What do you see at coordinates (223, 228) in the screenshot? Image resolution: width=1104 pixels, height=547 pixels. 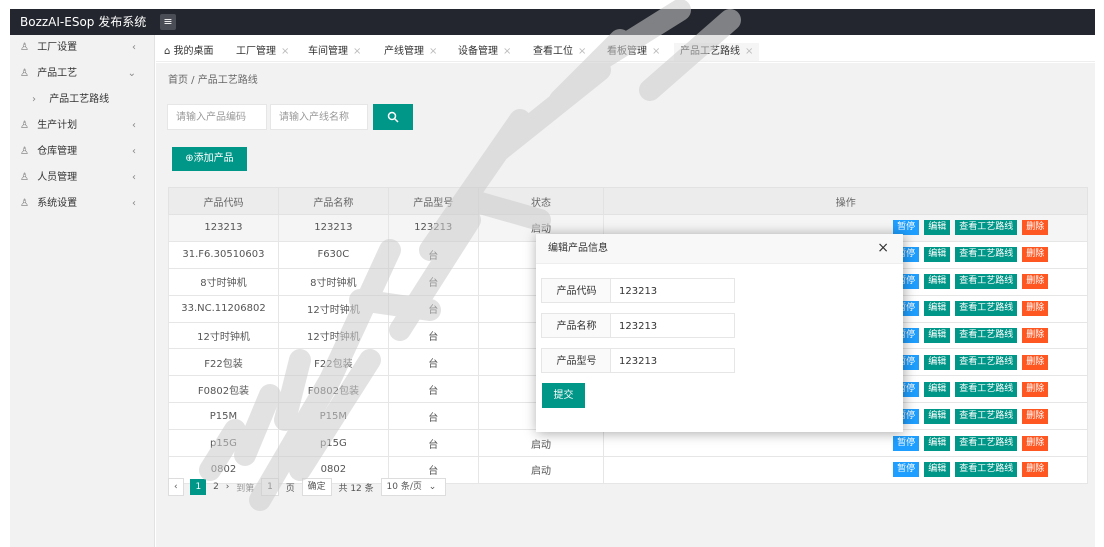 I see `cell-code: 123213` at bounding box center [223, 228].